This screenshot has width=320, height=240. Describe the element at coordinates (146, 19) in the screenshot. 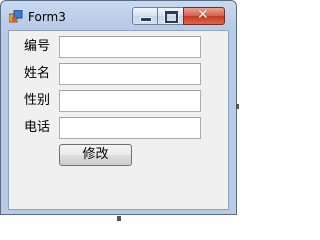

I see `minimize-icon` at that location.